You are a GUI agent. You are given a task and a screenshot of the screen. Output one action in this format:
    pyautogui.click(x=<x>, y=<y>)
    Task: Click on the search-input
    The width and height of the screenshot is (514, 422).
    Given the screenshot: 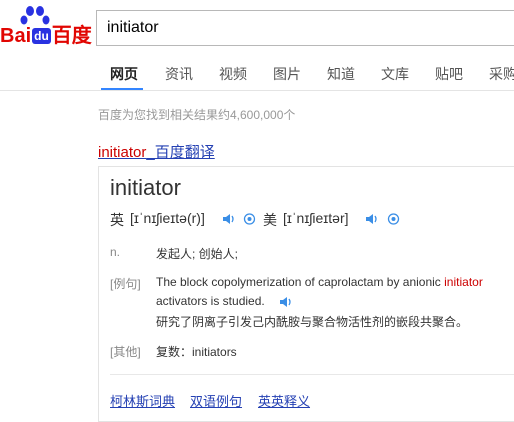 What is the action you would take?
    pyautogui.click(x=307, y=28)
    